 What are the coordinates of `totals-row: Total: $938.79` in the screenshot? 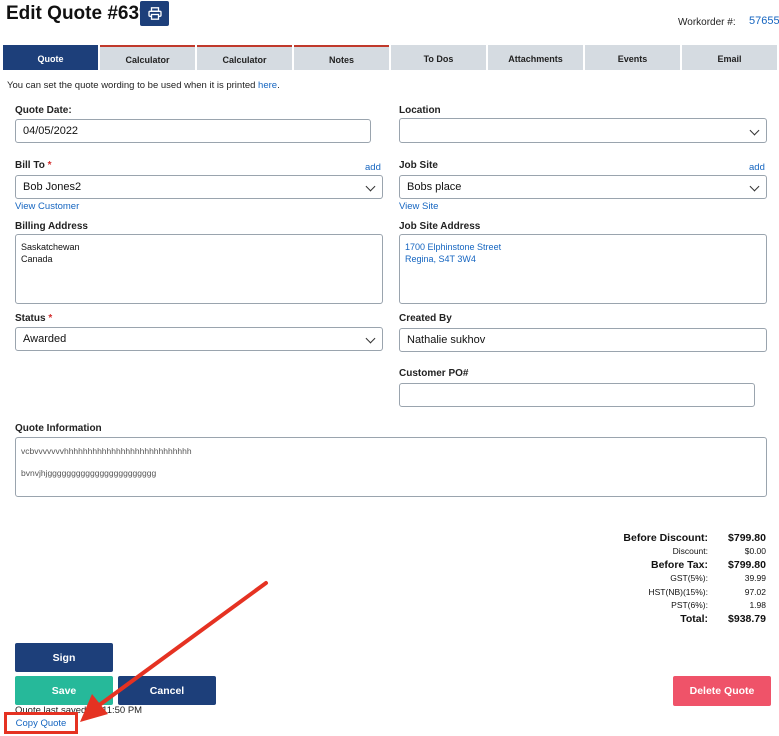 It's located at (723, 618).